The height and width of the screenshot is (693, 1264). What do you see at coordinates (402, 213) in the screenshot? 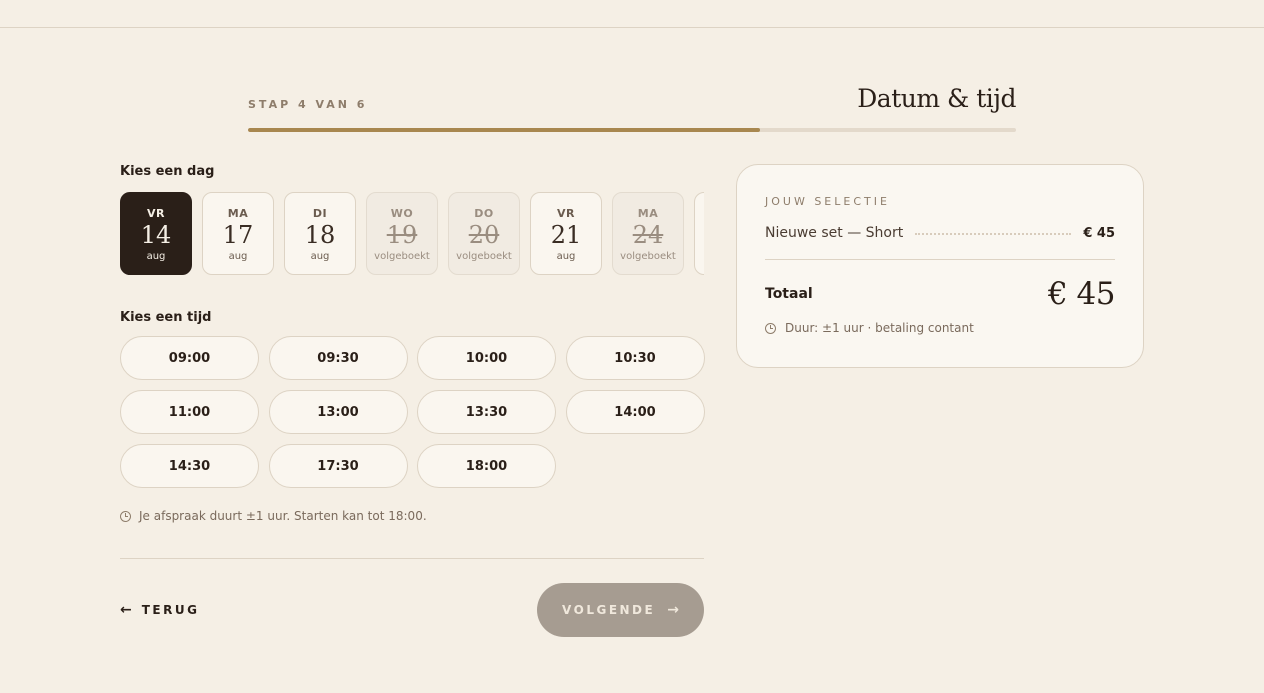
I see `day-weekday: WO` at bounding box center [402, 213].